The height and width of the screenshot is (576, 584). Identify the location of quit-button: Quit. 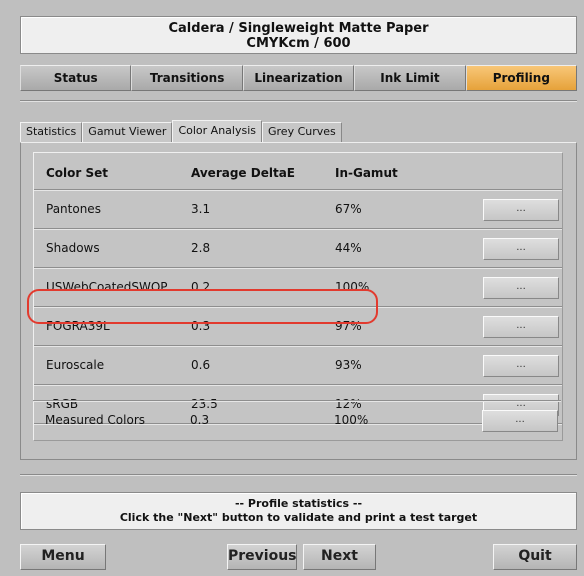
(535, 557).